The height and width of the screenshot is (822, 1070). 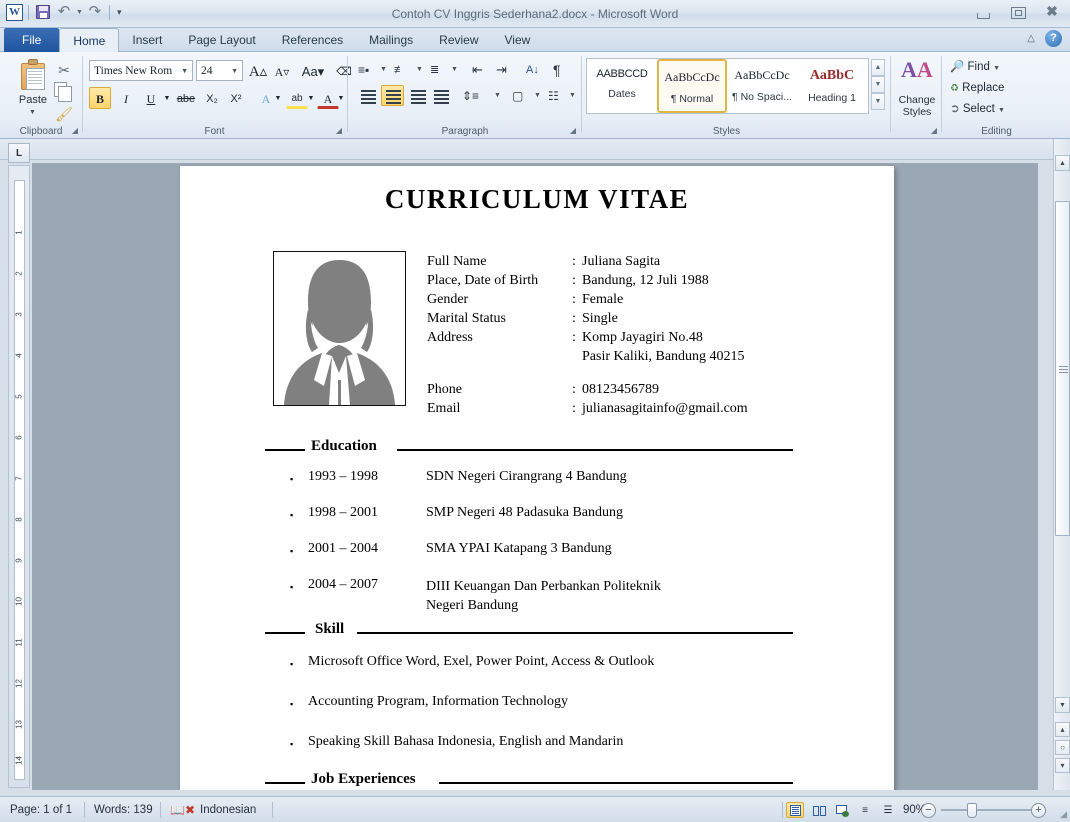 I want to click on scrollbar-thumb, so click(x=1062, y=368).